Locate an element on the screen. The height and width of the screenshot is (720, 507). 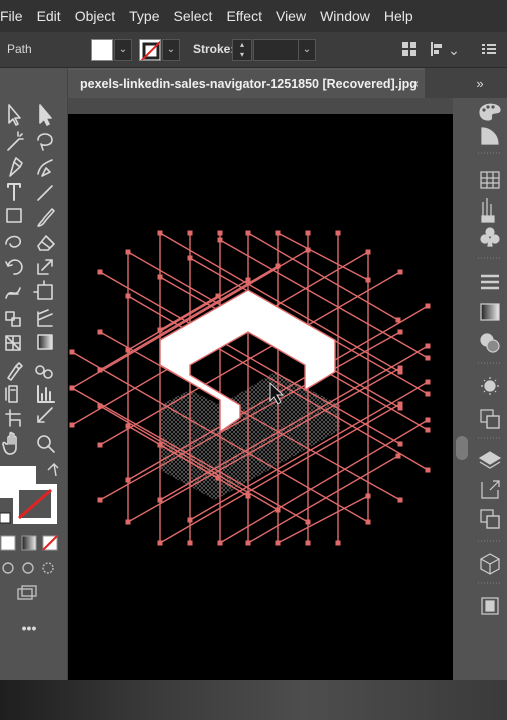
gradient-panel-icon is located at coordinates (490, 312).